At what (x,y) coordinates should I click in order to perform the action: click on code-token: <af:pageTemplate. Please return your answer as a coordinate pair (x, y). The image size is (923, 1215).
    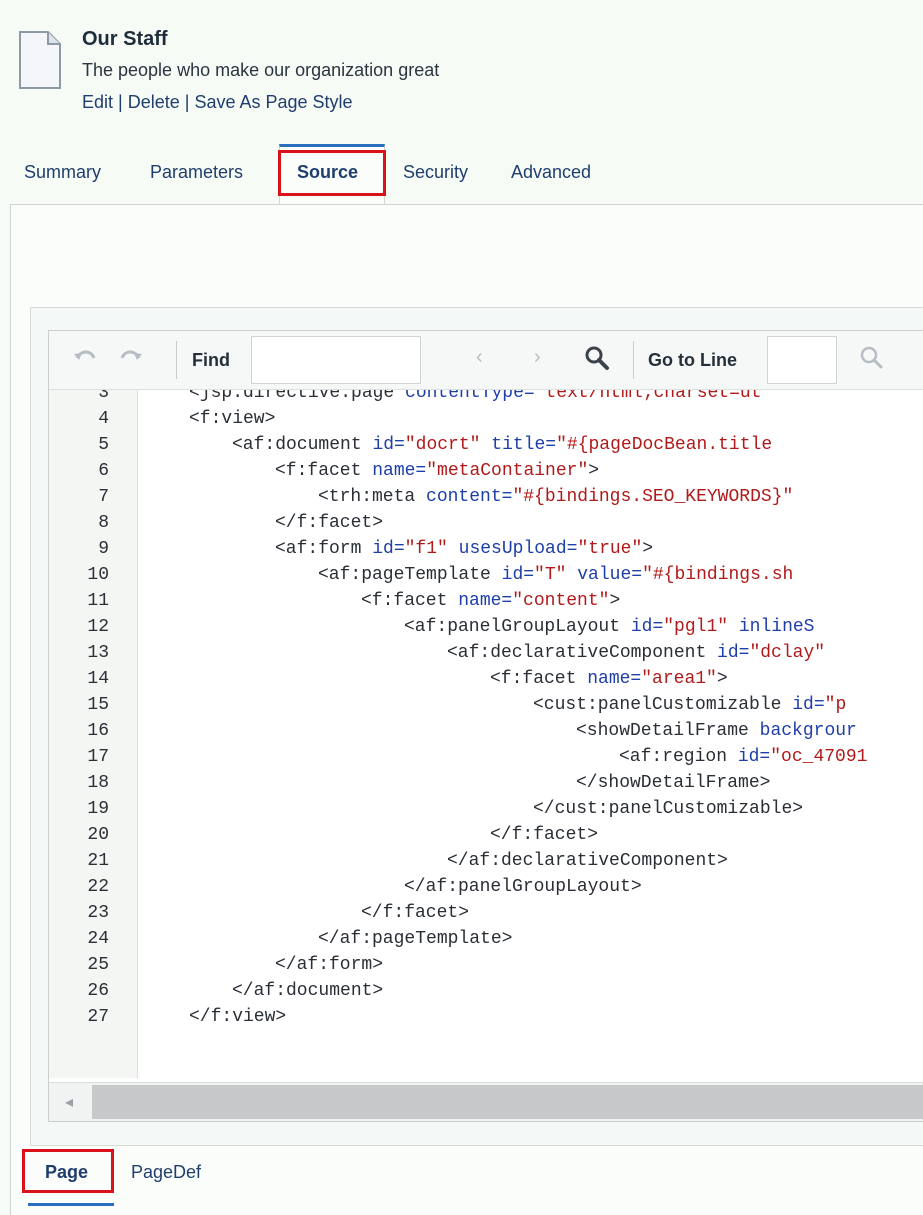
    Looking at the image, I should click on (410, 575).